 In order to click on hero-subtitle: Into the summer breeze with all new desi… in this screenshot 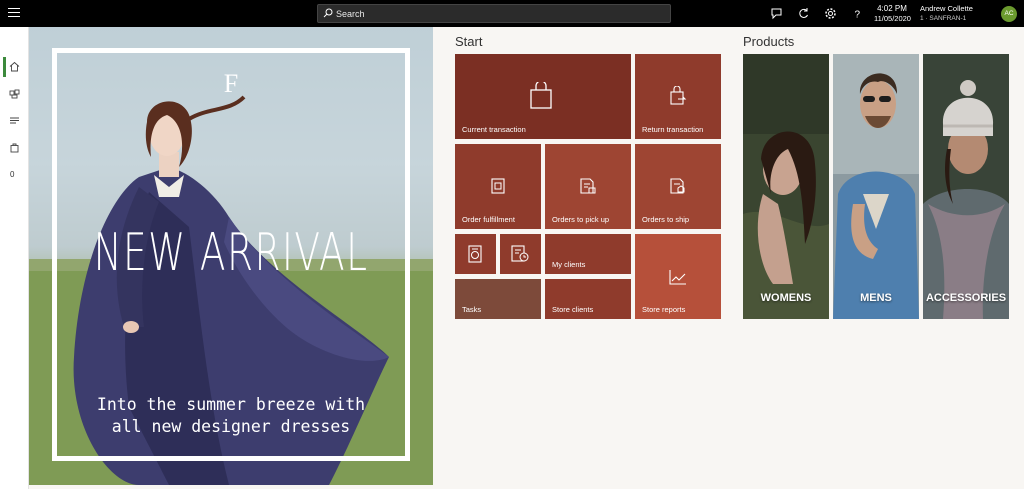, I will do `click(231, 415)`.